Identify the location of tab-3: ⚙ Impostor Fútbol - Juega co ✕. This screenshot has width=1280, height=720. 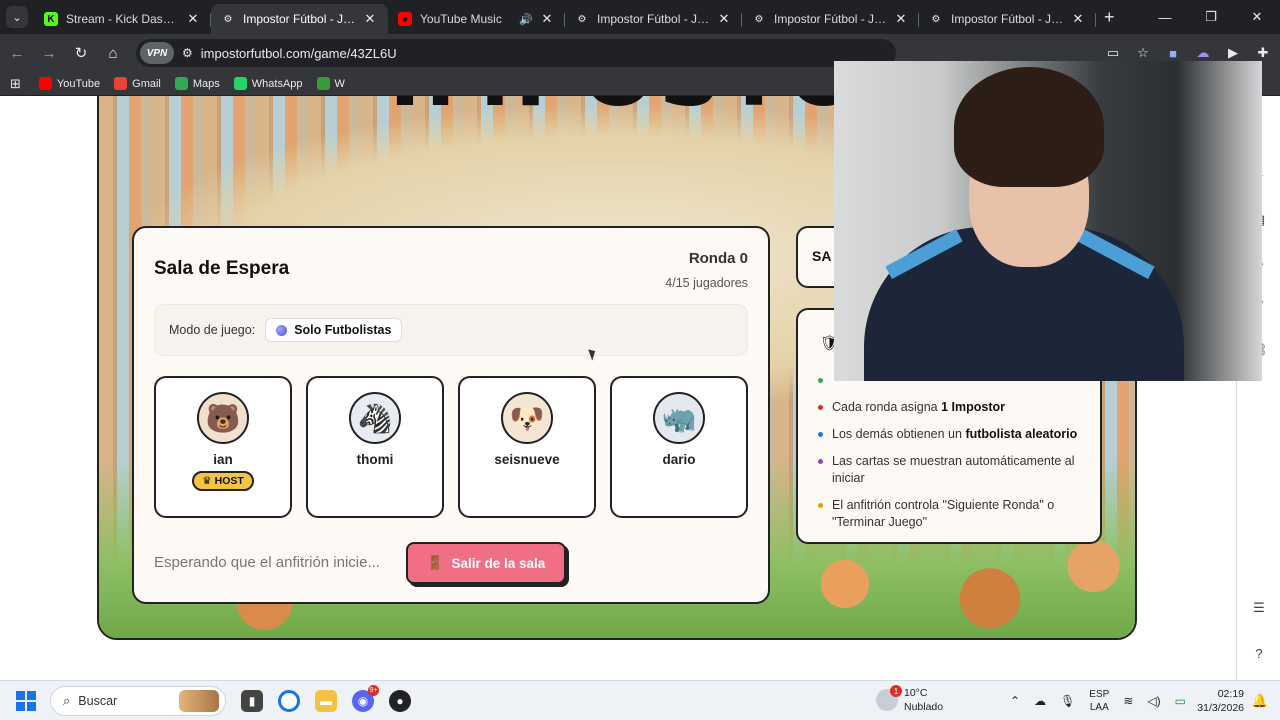
(653, 19).